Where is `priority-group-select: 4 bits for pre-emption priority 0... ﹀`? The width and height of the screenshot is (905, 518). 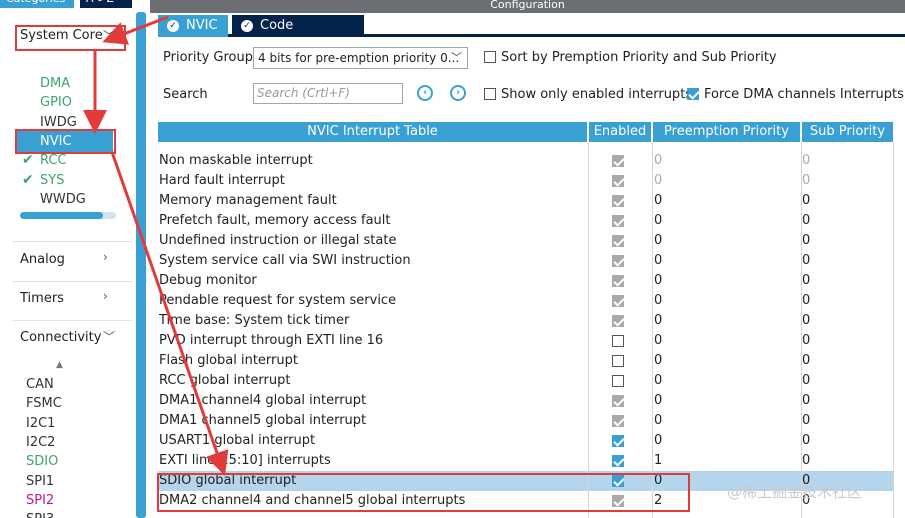 priority-group-select: 4 bits for pre-emption priority 0... ﹀ is located at coordinates (360, 58).